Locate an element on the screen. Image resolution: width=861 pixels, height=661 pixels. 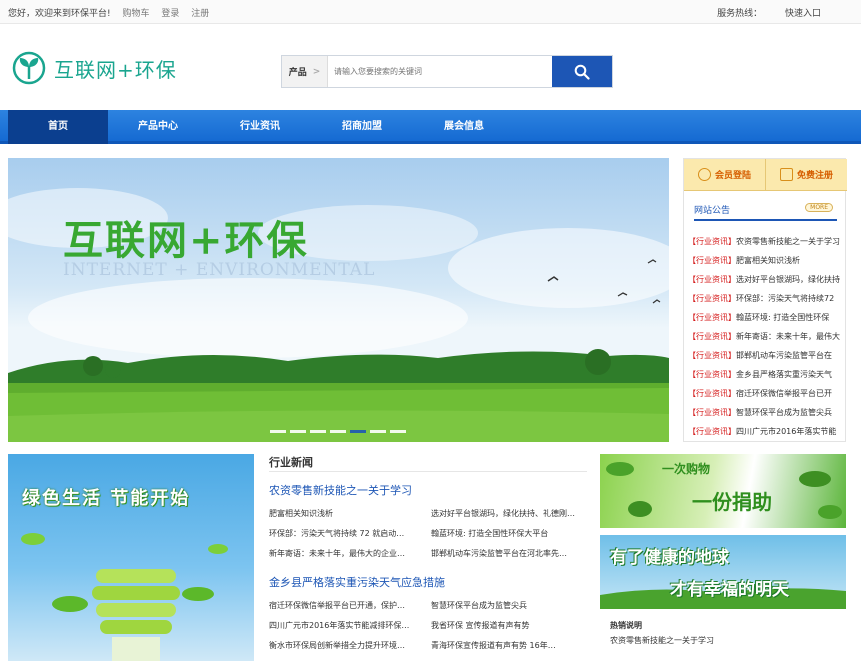
nav-item-exhibitions: 展会信息 is located at coordinates (464, 127).